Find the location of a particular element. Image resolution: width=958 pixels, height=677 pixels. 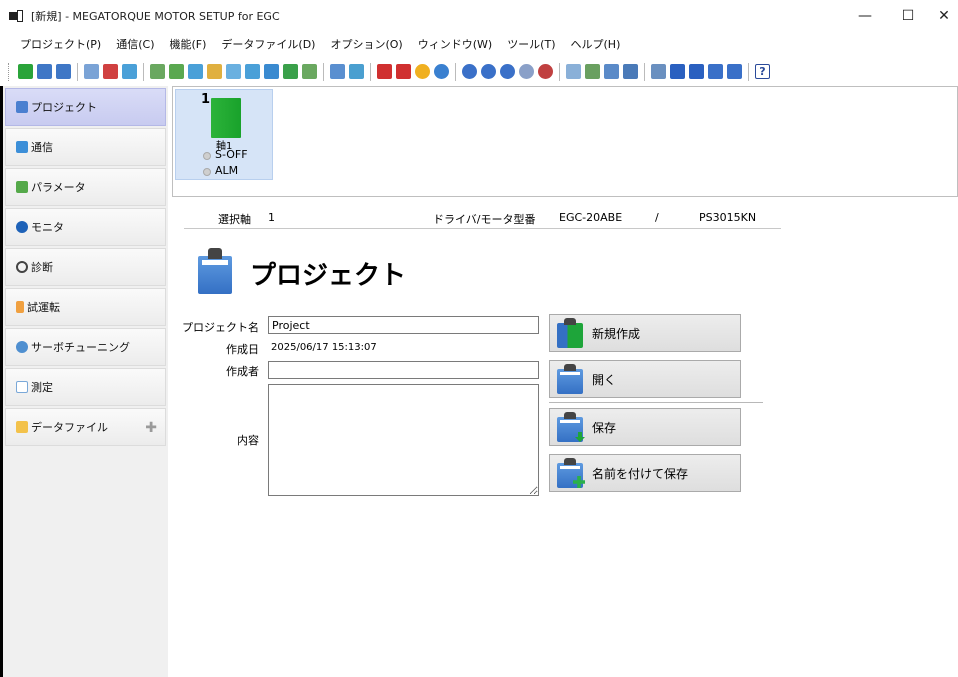

positioning-icon is located at coordinates (507, 71).